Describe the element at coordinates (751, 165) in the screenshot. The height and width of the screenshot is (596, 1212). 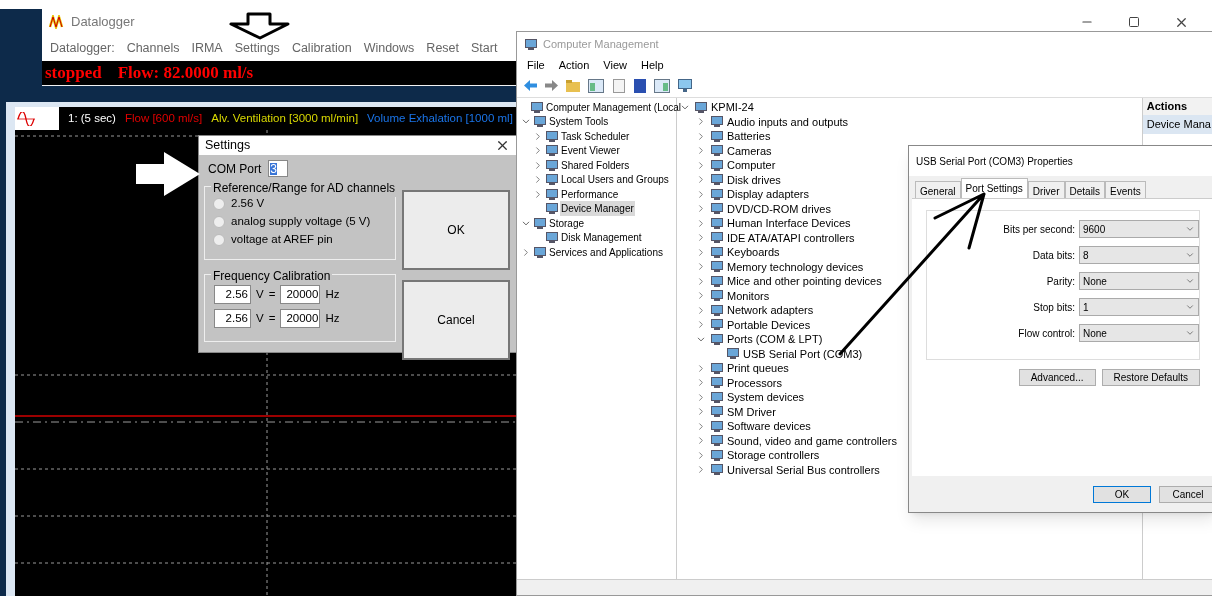
I see `device-tree-item: Computer` at that location.